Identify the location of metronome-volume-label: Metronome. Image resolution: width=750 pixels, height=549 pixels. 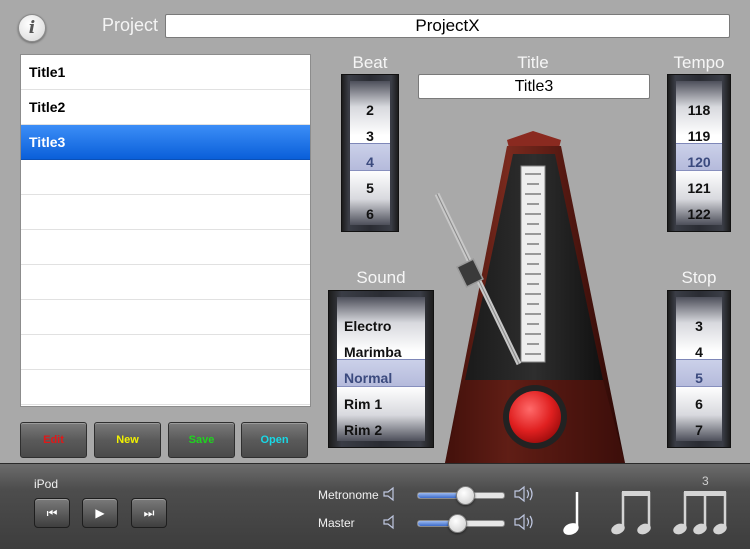
(348, 495).